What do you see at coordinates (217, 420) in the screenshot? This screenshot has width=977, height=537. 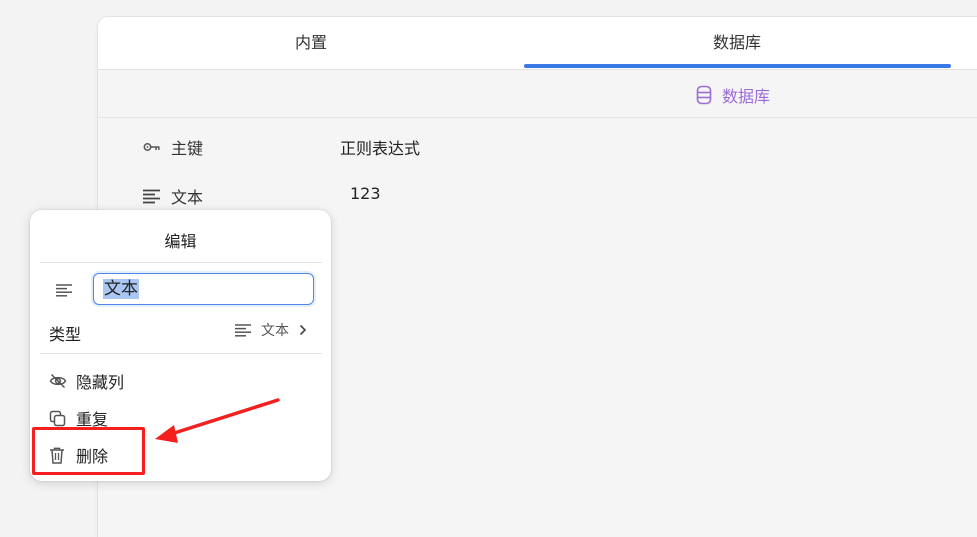 I see `annotation-arrow-icon` at bounding box center [217, 420].